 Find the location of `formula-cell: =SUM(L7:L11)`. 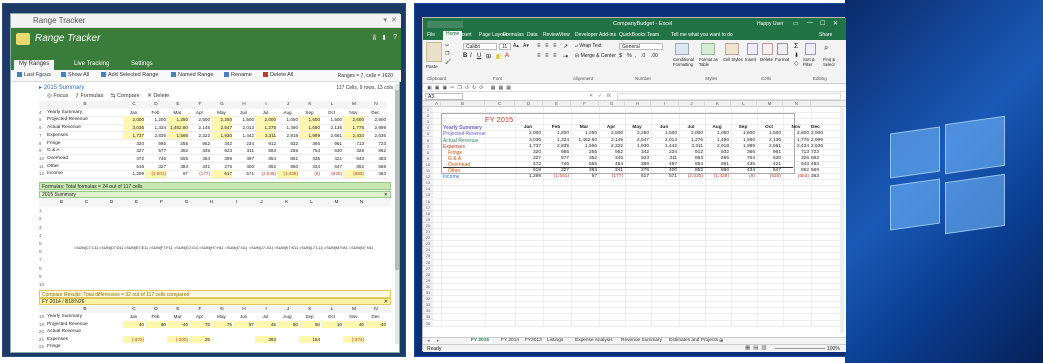

formula-cell: =SUM(L7:L11) is located at coordinates (311, 248).